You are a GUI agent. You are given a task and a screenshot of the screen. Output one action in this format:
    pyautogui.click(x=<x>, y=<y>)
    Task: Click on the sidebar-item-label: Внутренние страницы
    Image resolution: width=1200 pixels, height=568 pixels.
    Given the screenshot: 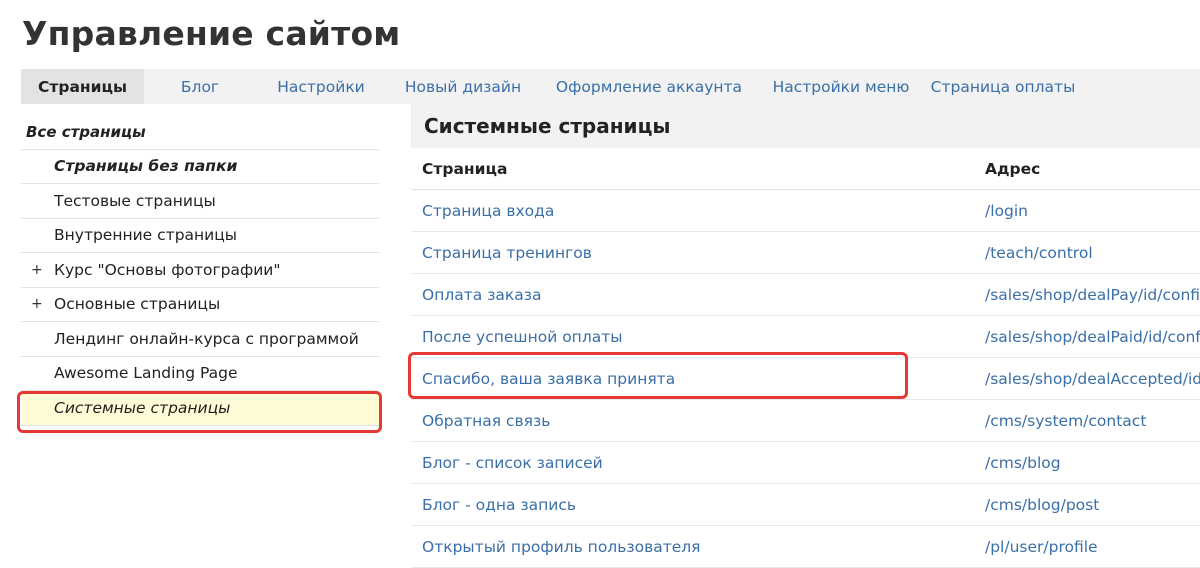 What is the action you would take?
    pyautogui.click(x=146, y=235)
    